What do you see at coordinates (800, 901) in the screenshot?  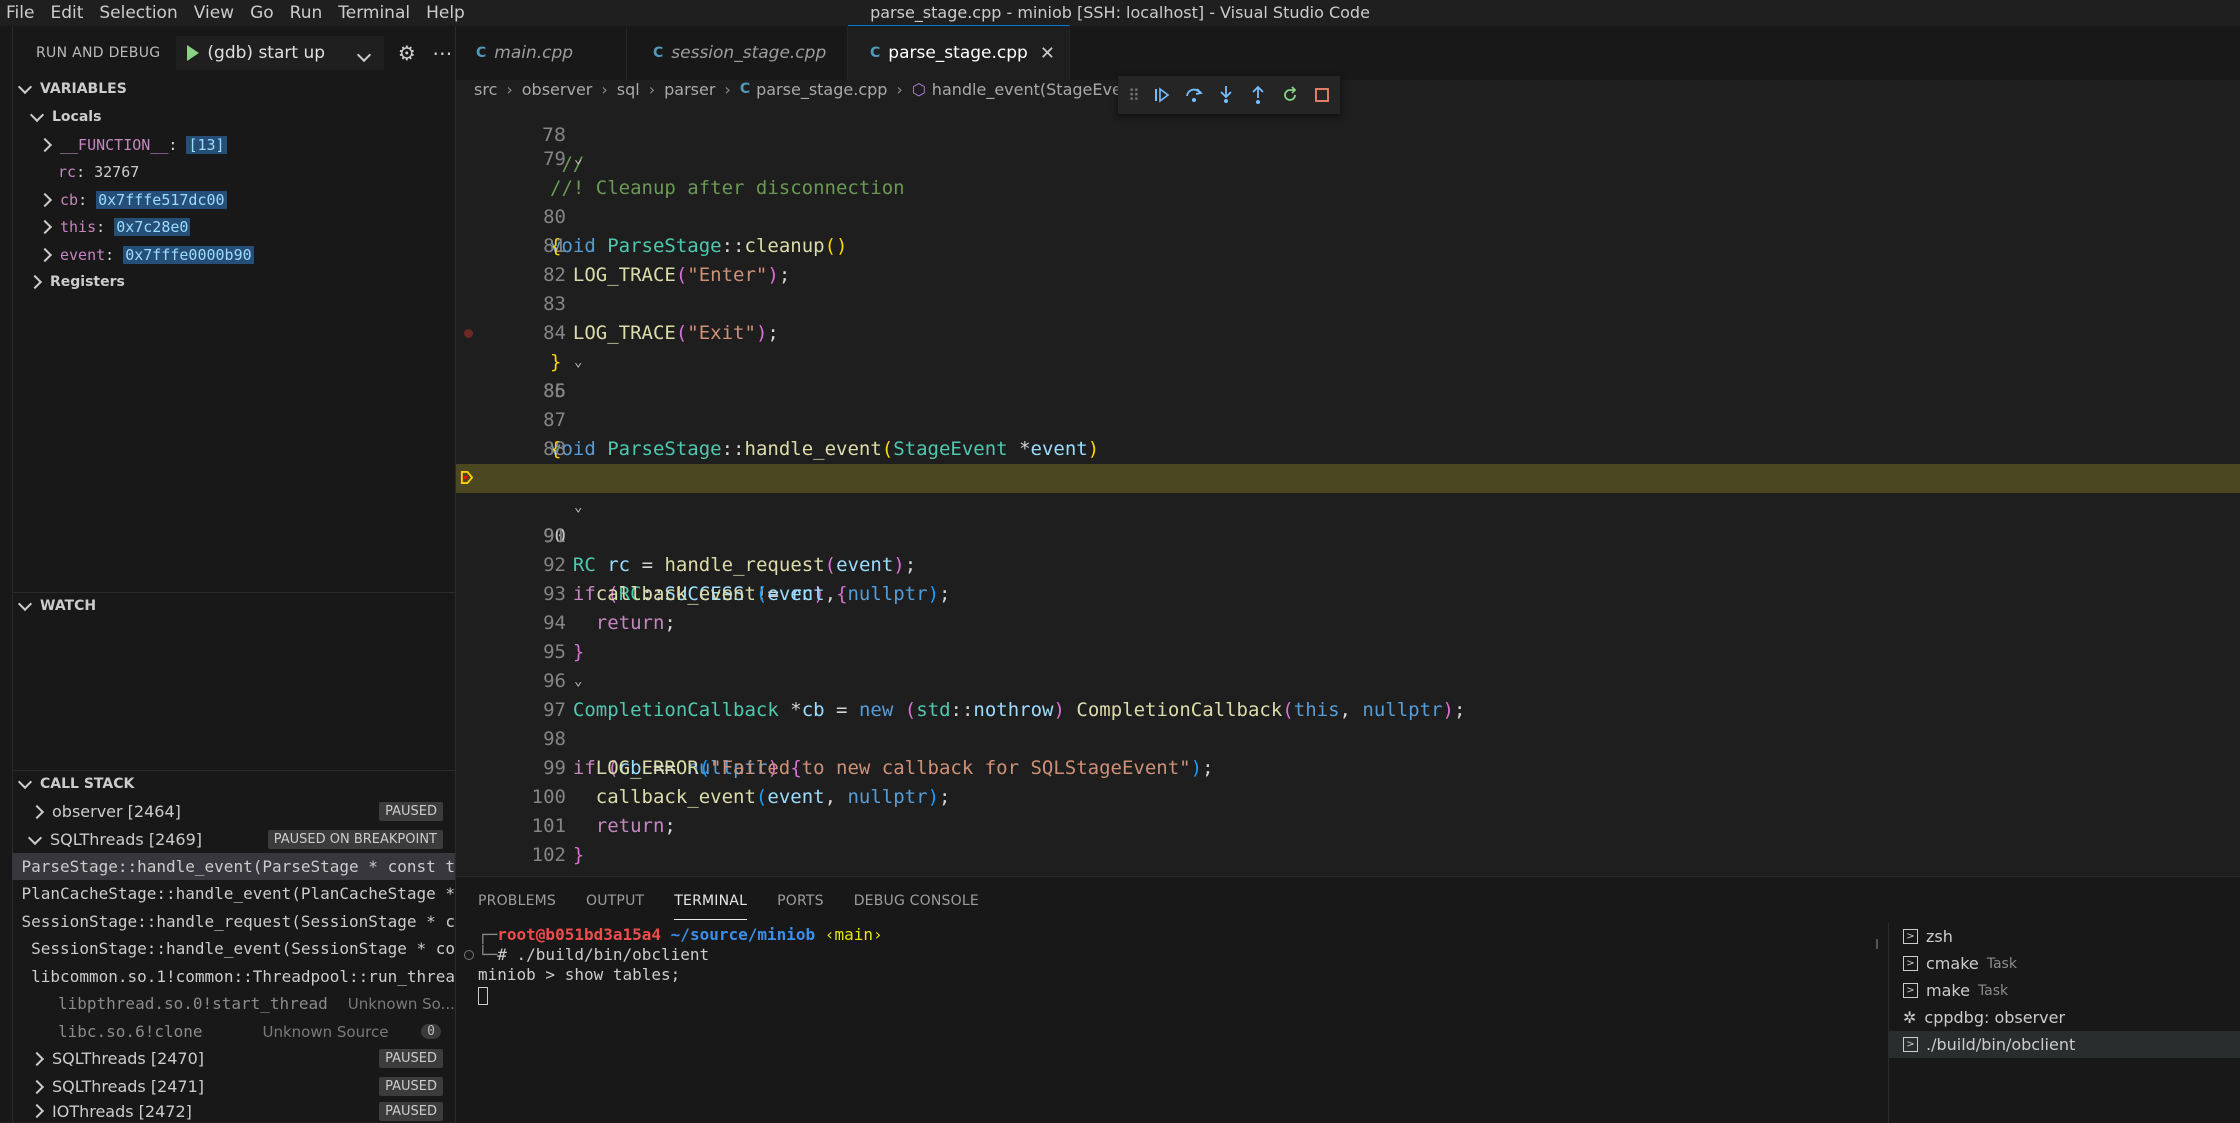 I see `tab-ports: PORTS` at bounding box center [800, 901].